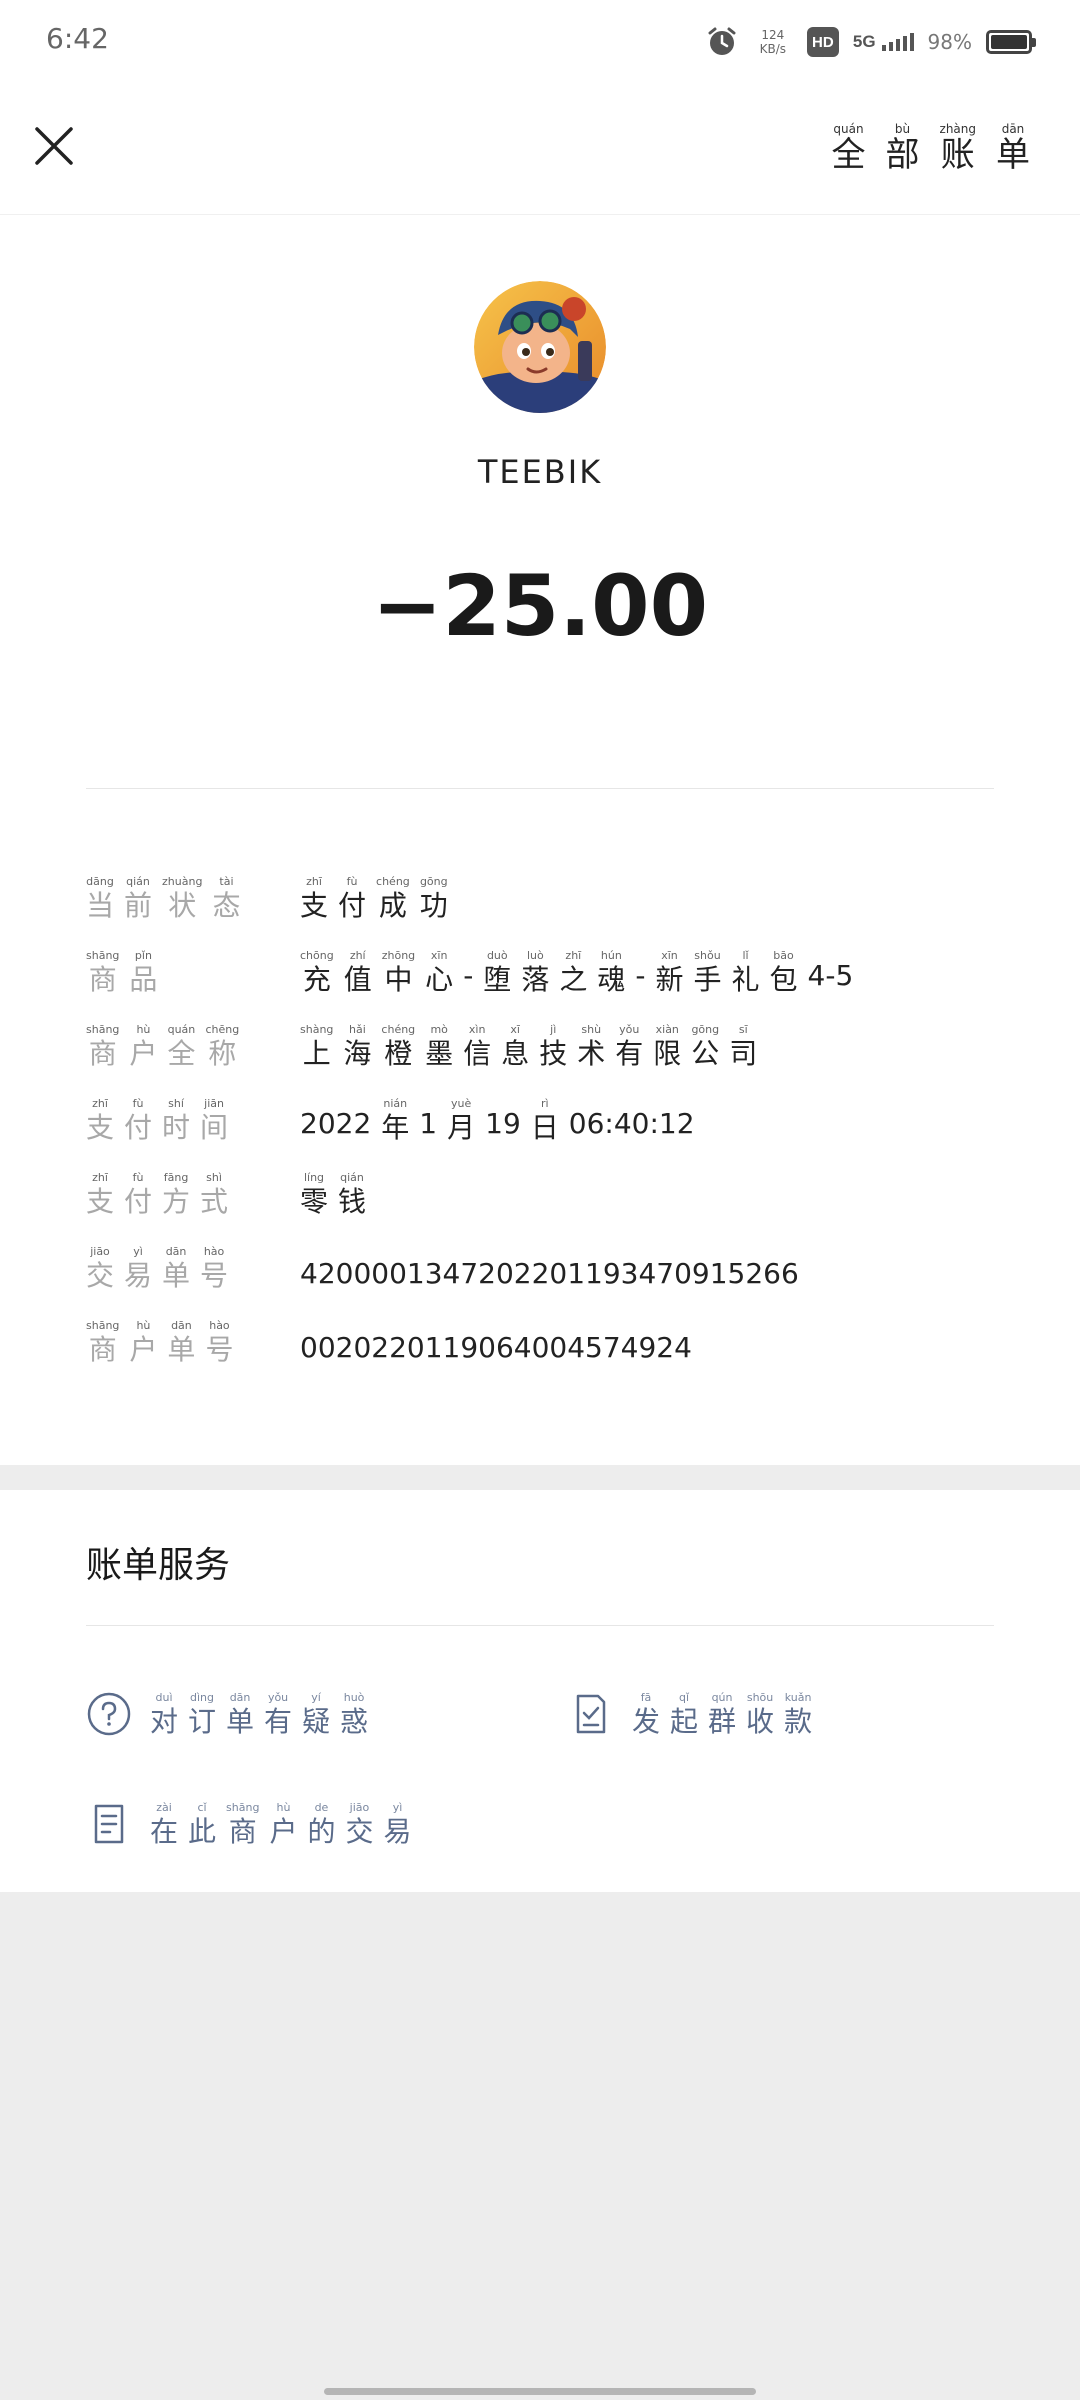  I want to click on hanzi: 上, so click(316, 1053).